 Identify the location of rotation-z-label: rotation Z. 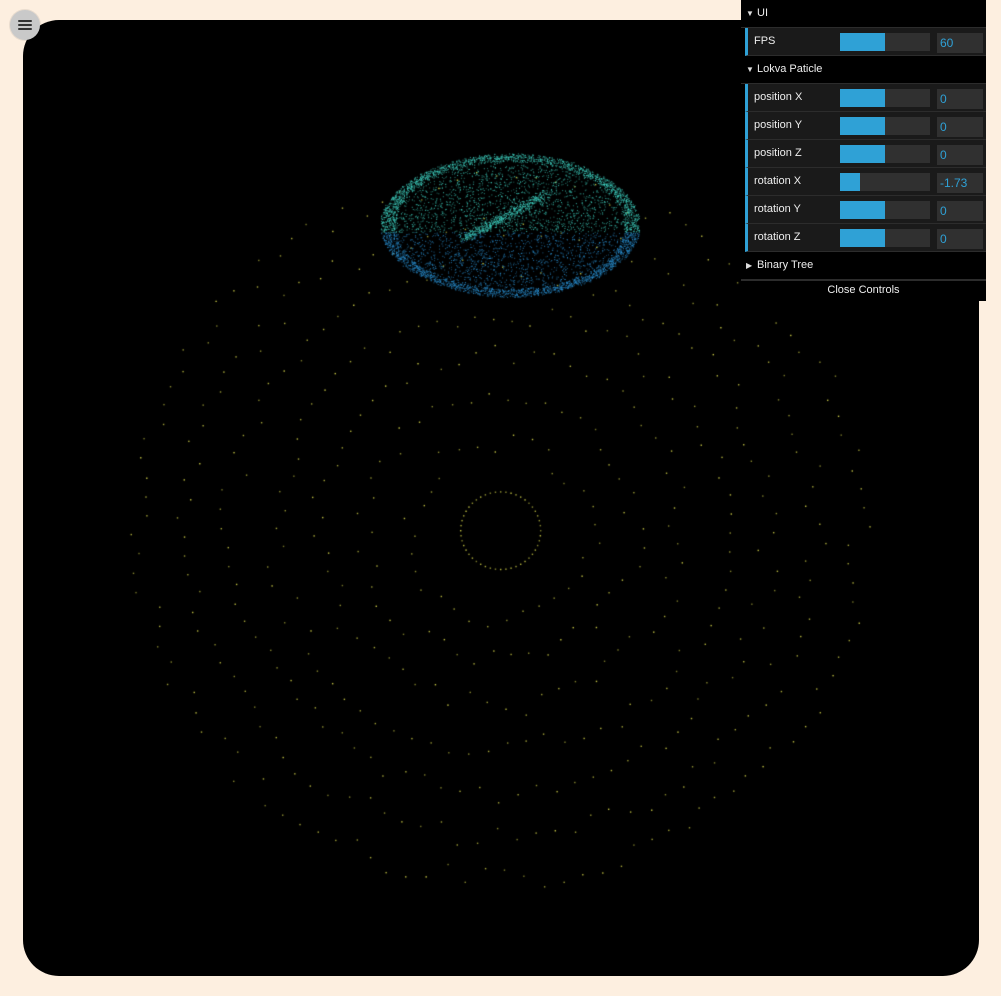
(777, 237).